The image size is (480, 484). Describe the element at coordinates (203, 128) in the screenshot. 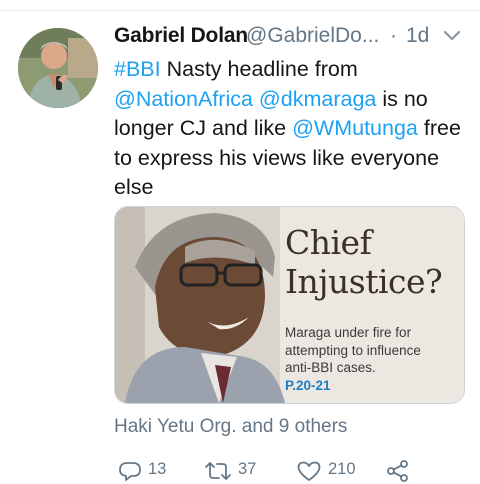

I see `tweet-text-segment: longer CJ and like` at that location.